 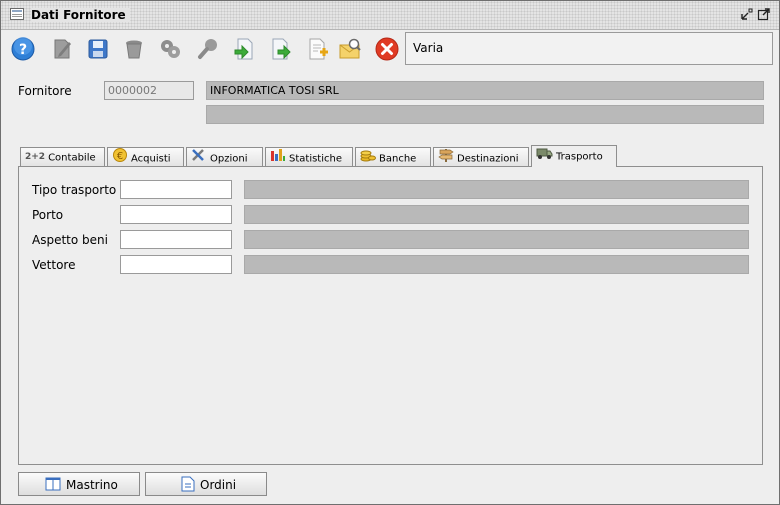 I want to click on toolbar: ? Varia, so click(x=390, y=49).